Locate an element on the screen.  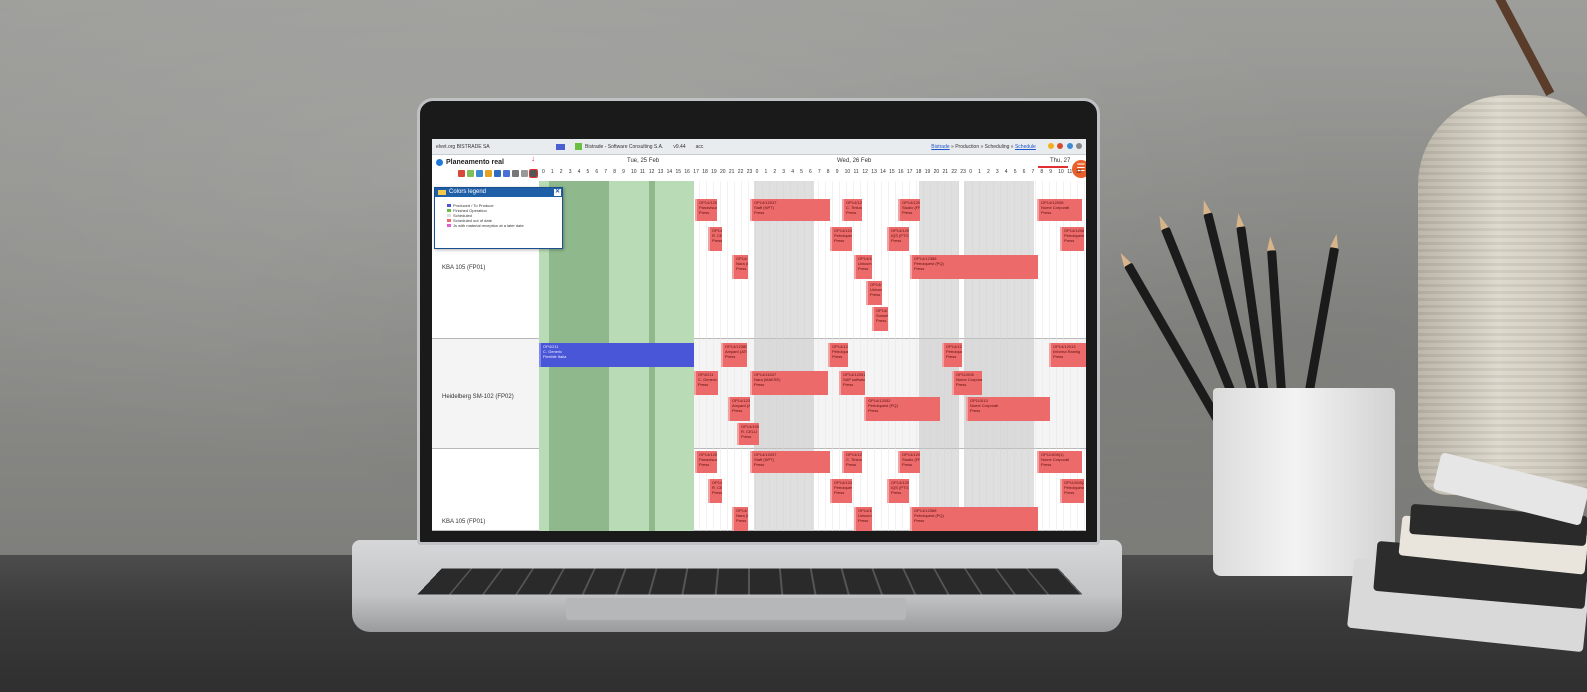
legend-toggle-icon is located at coordinates (533, 173).